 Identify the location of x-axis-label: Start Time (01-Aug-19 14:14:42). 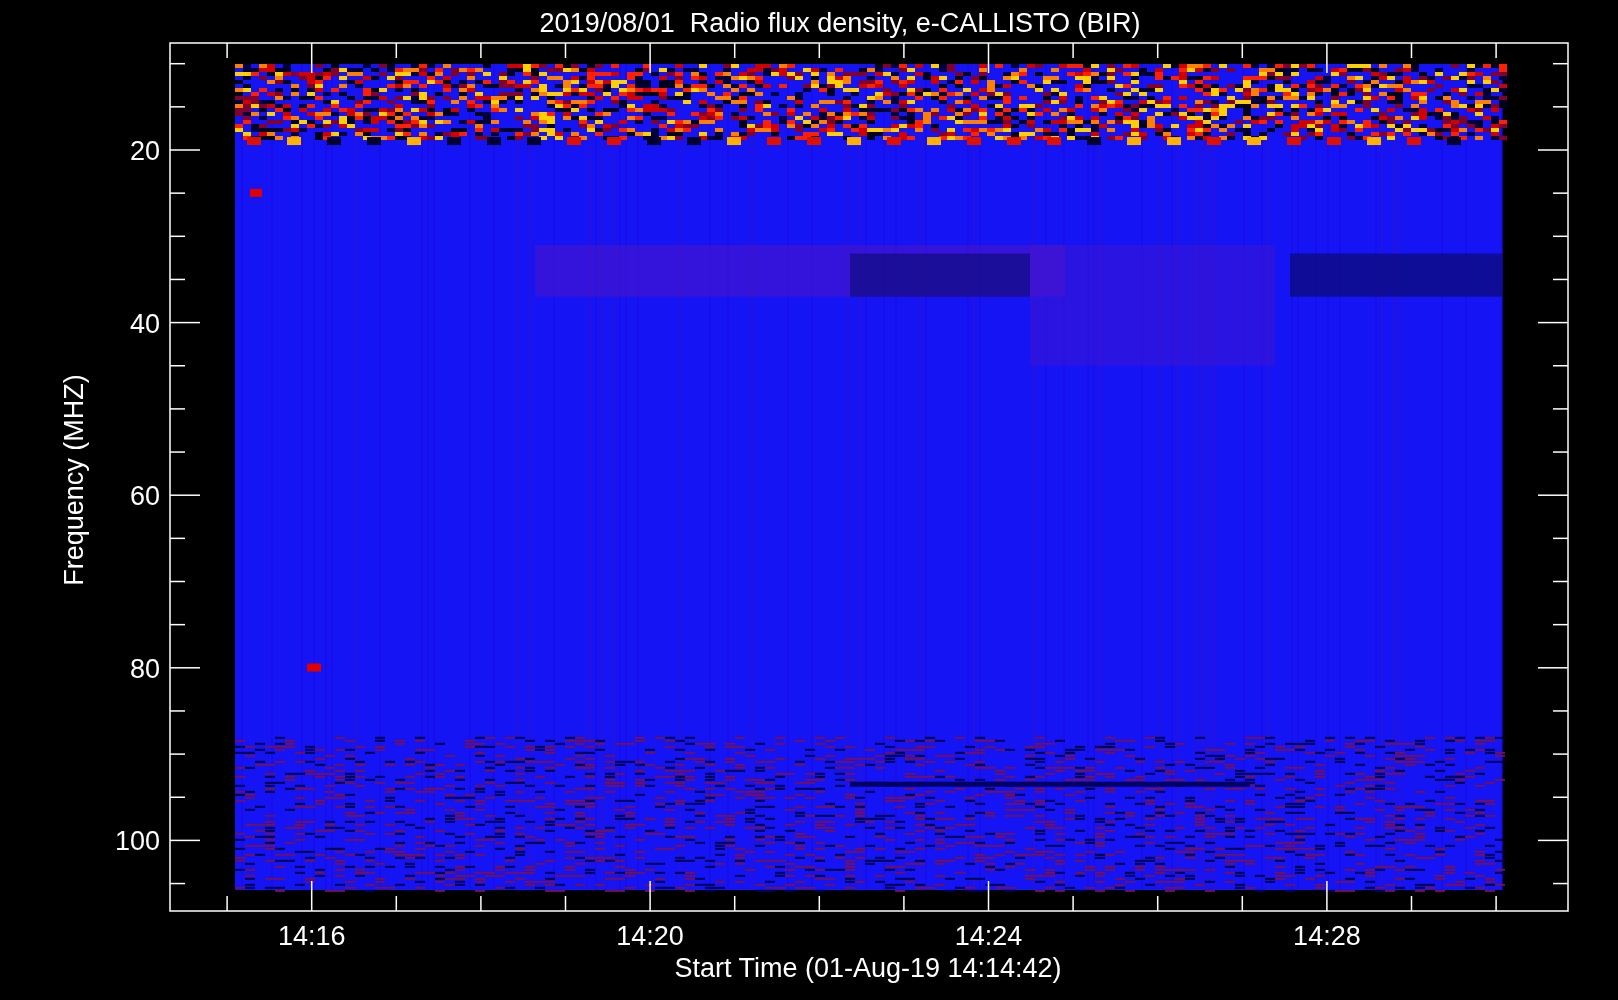
(868, 968).